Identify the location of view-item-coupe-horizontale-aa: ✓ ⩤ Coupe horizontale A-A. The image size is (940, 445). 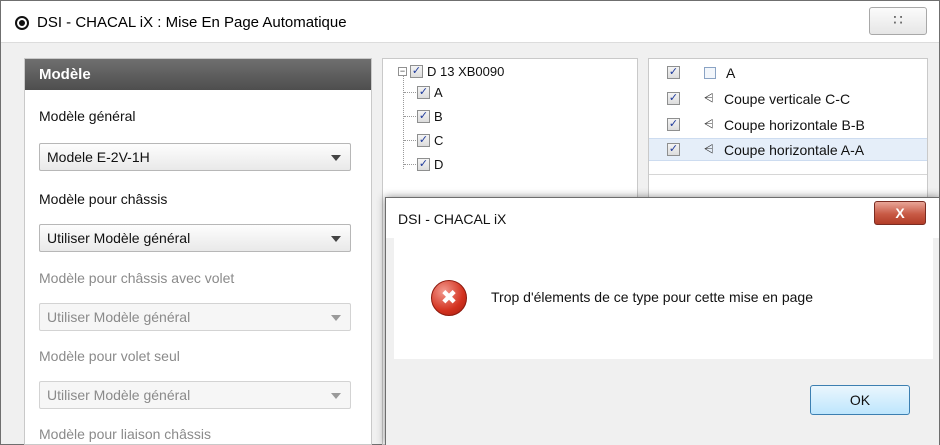
(788, 149).